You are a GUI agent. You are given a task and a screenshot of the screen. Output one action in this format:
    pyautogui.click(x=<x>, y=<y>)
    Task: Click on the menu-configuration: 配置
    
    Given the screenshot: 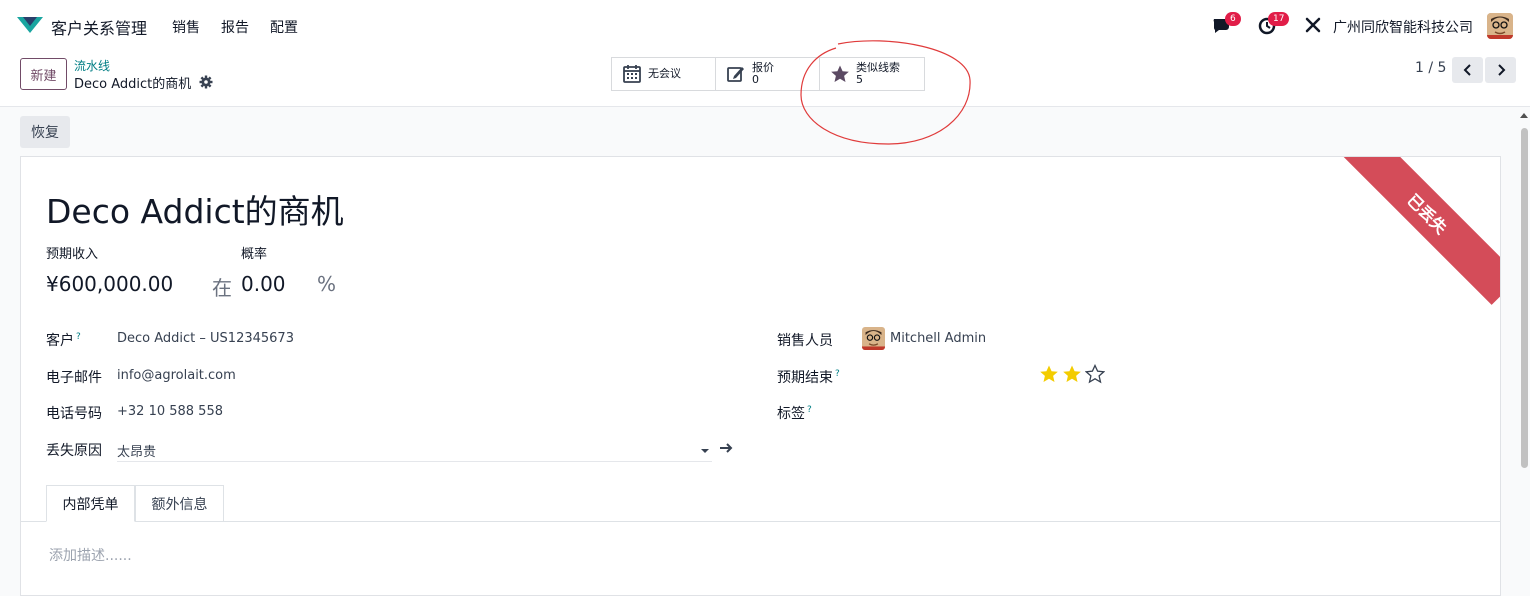 What is the action you would take?
    pyautogui.click(x=284, y=27)
    